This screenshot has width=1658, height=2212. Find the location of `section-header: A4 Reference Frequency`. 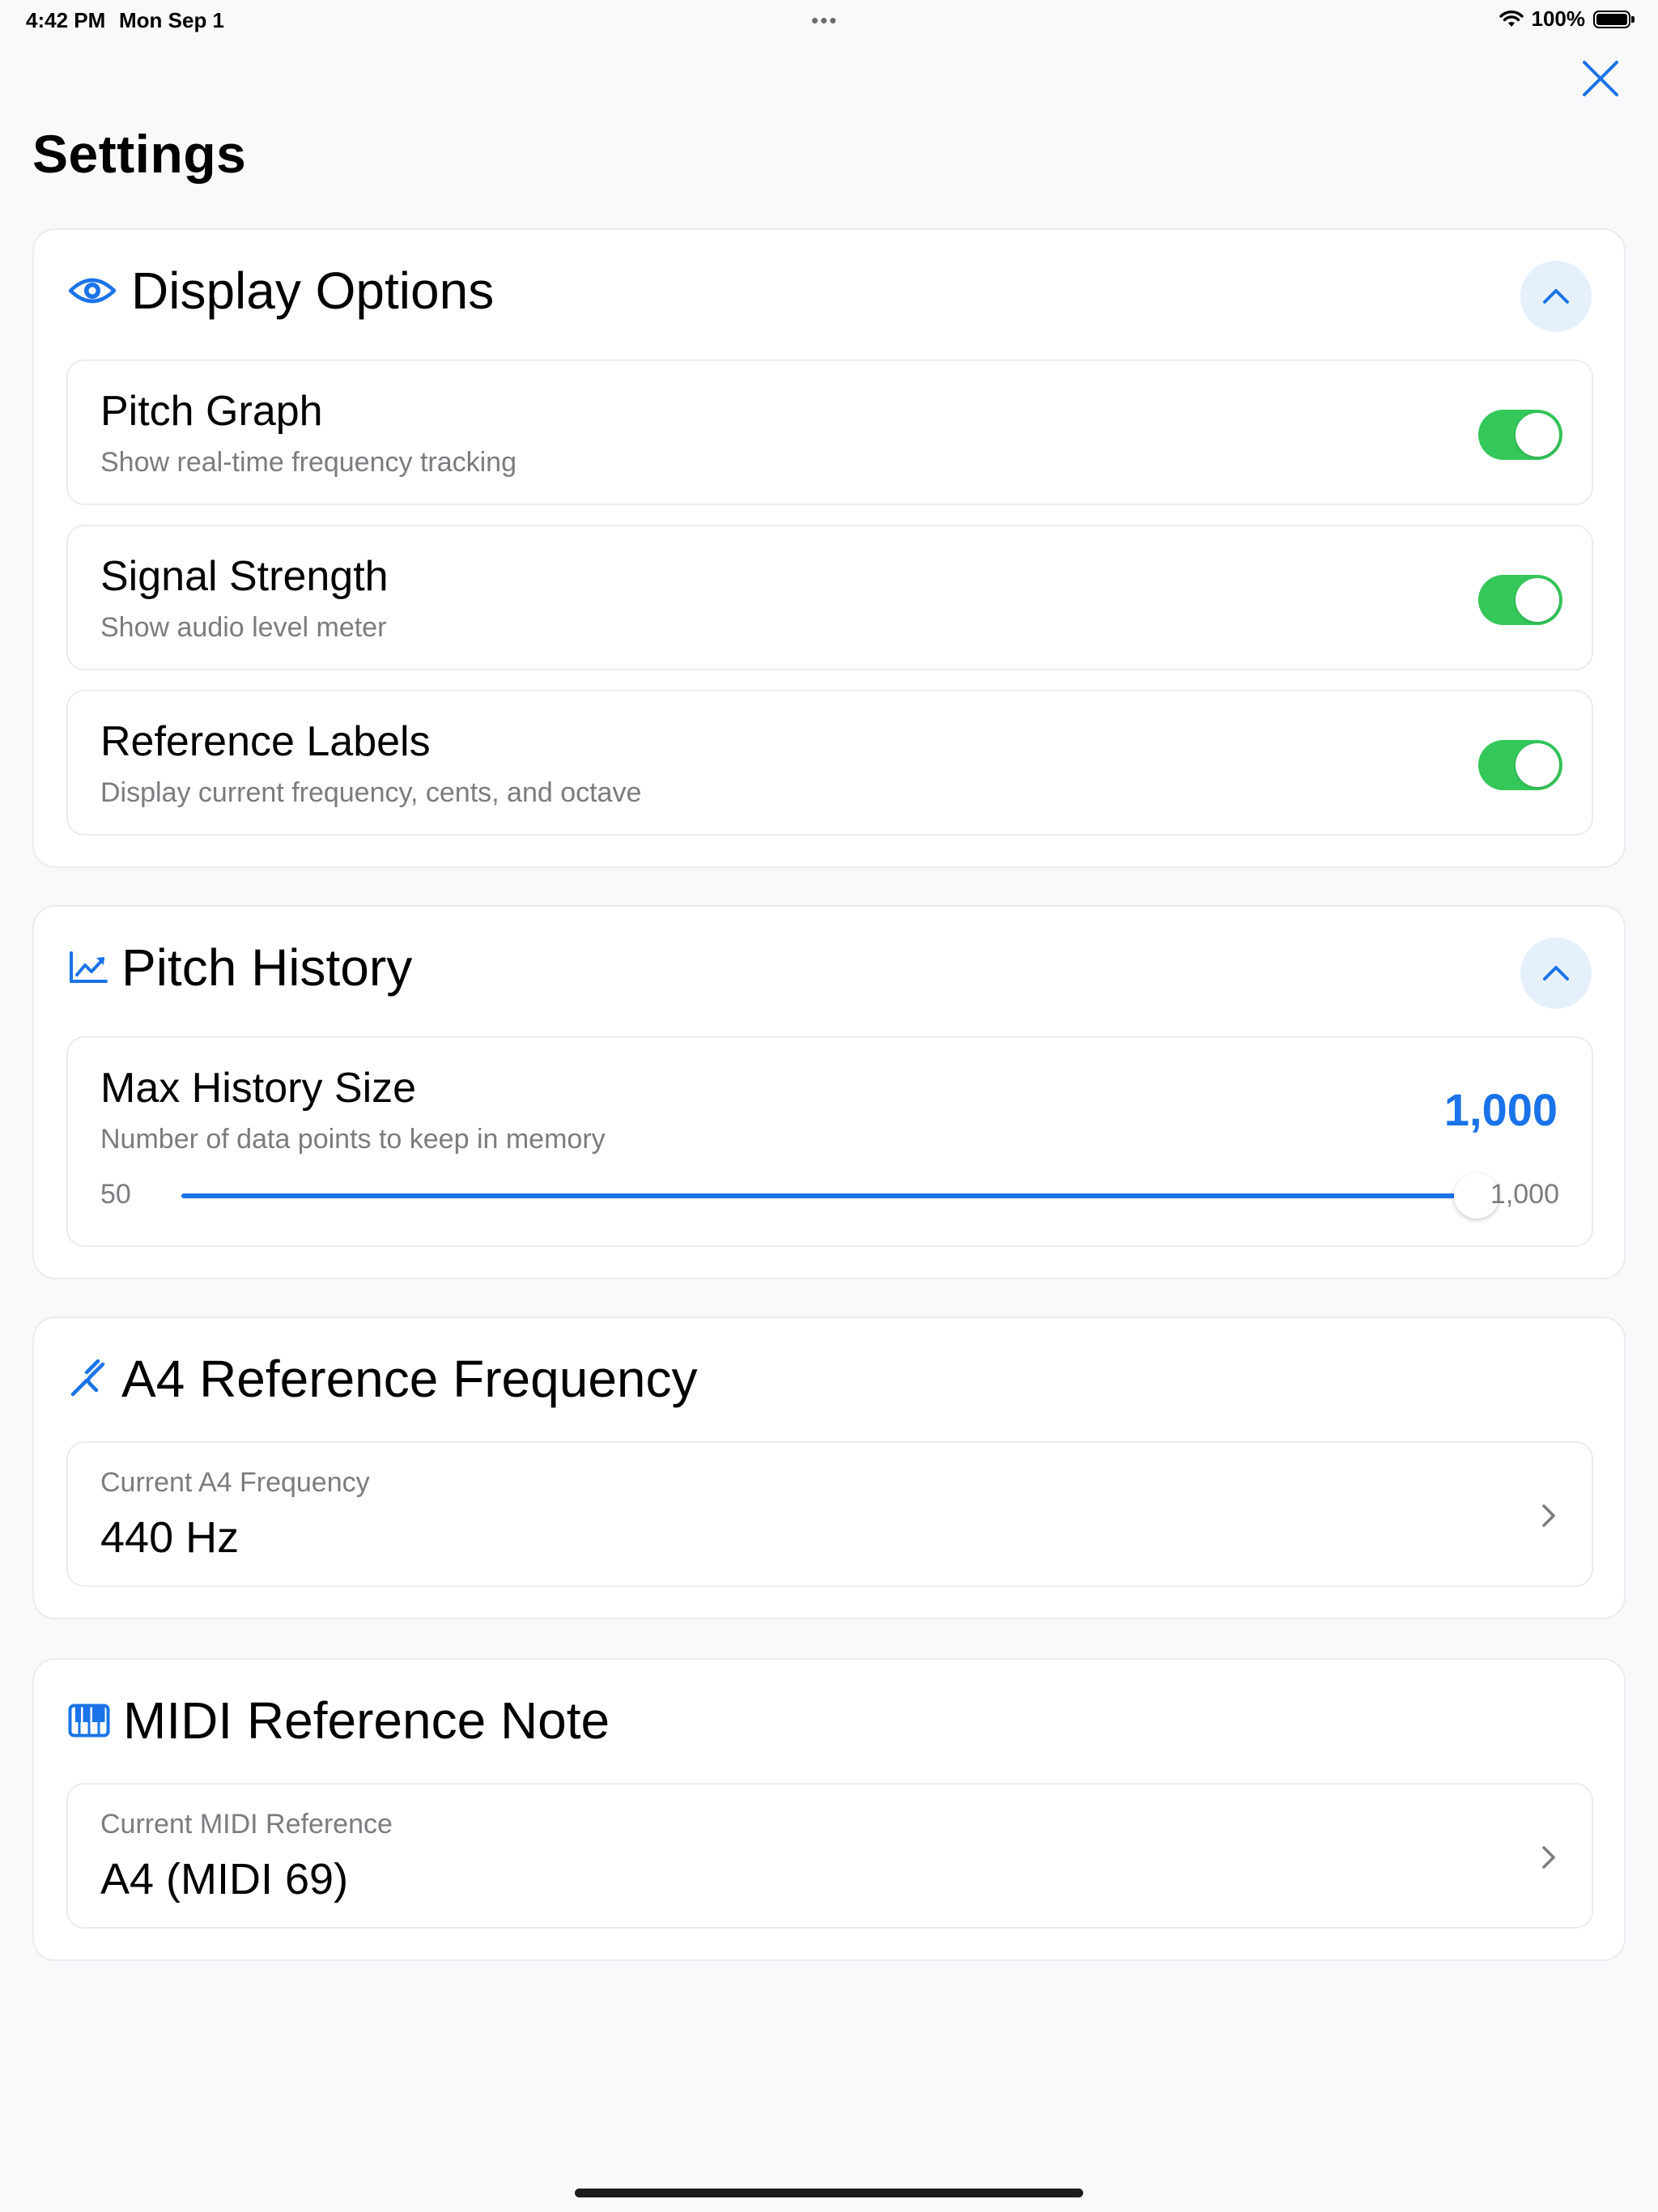

section-header: A4 Reference Frequency is located at coordinates (830, 1379).